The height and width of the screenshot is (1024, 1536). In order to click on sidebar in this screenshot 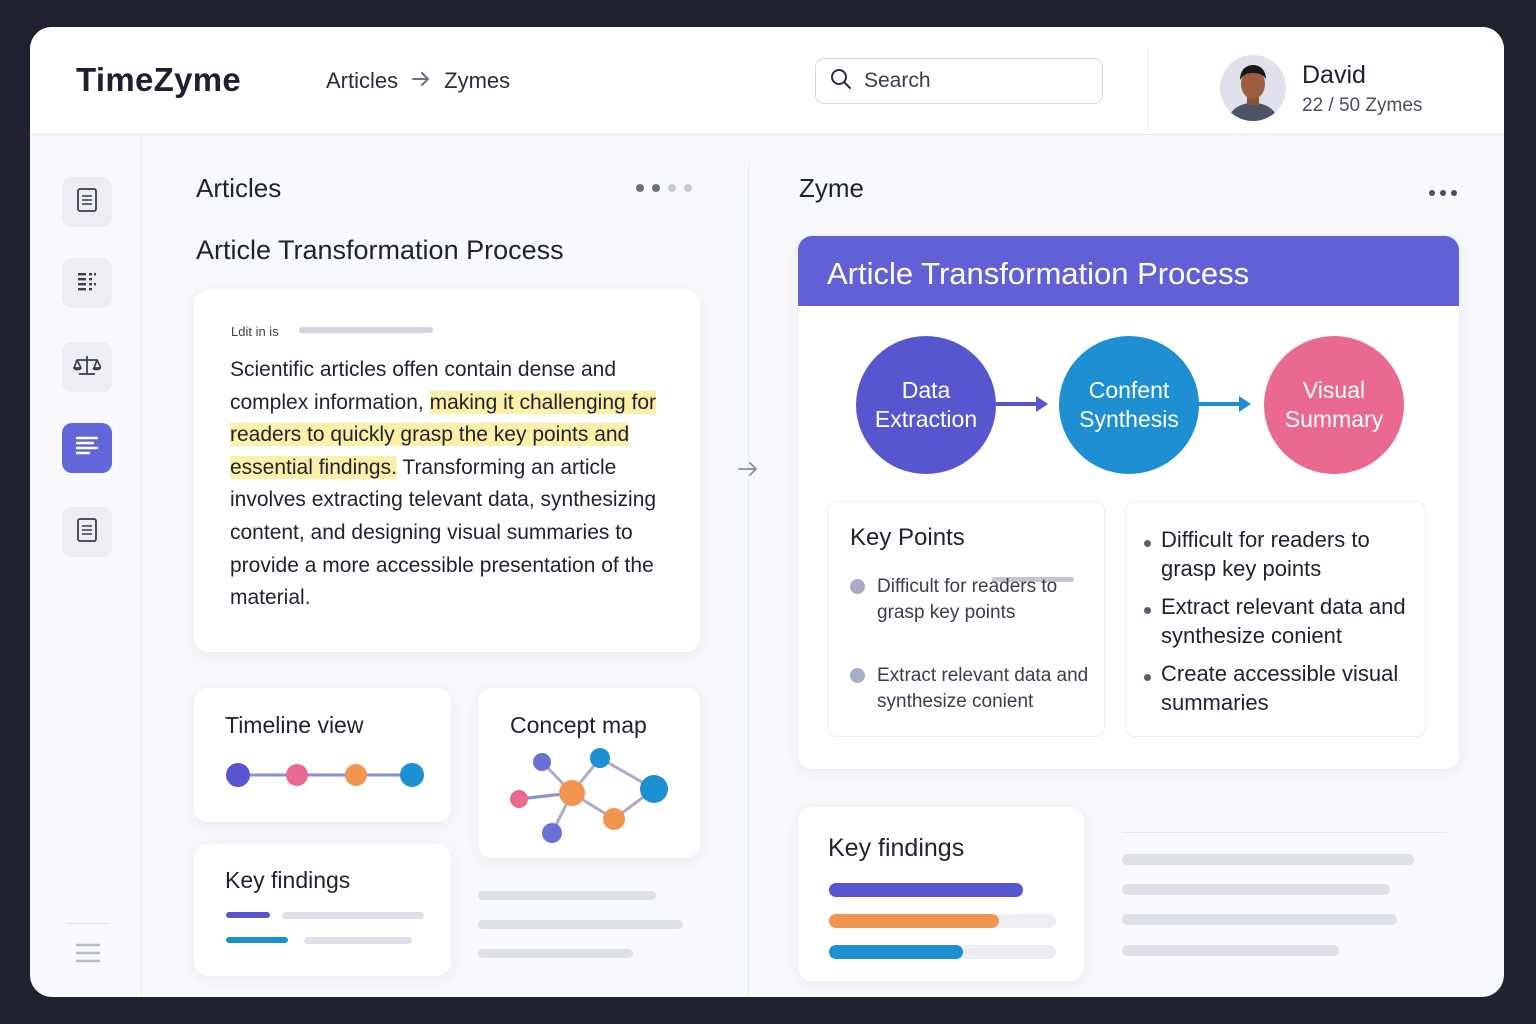, I will do `click(86, 566)`.